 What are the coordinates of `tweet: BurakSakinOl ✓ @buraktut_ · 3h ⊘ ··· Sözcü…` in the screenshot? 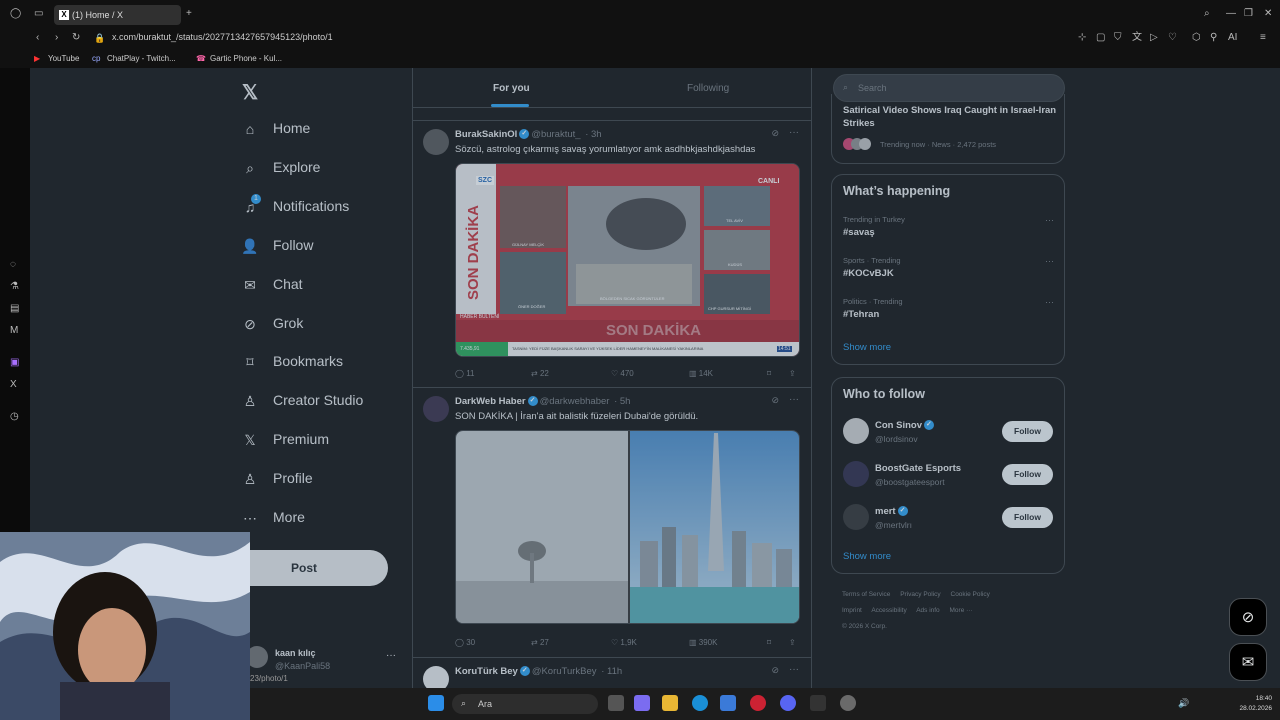 It's located at (612, 254).